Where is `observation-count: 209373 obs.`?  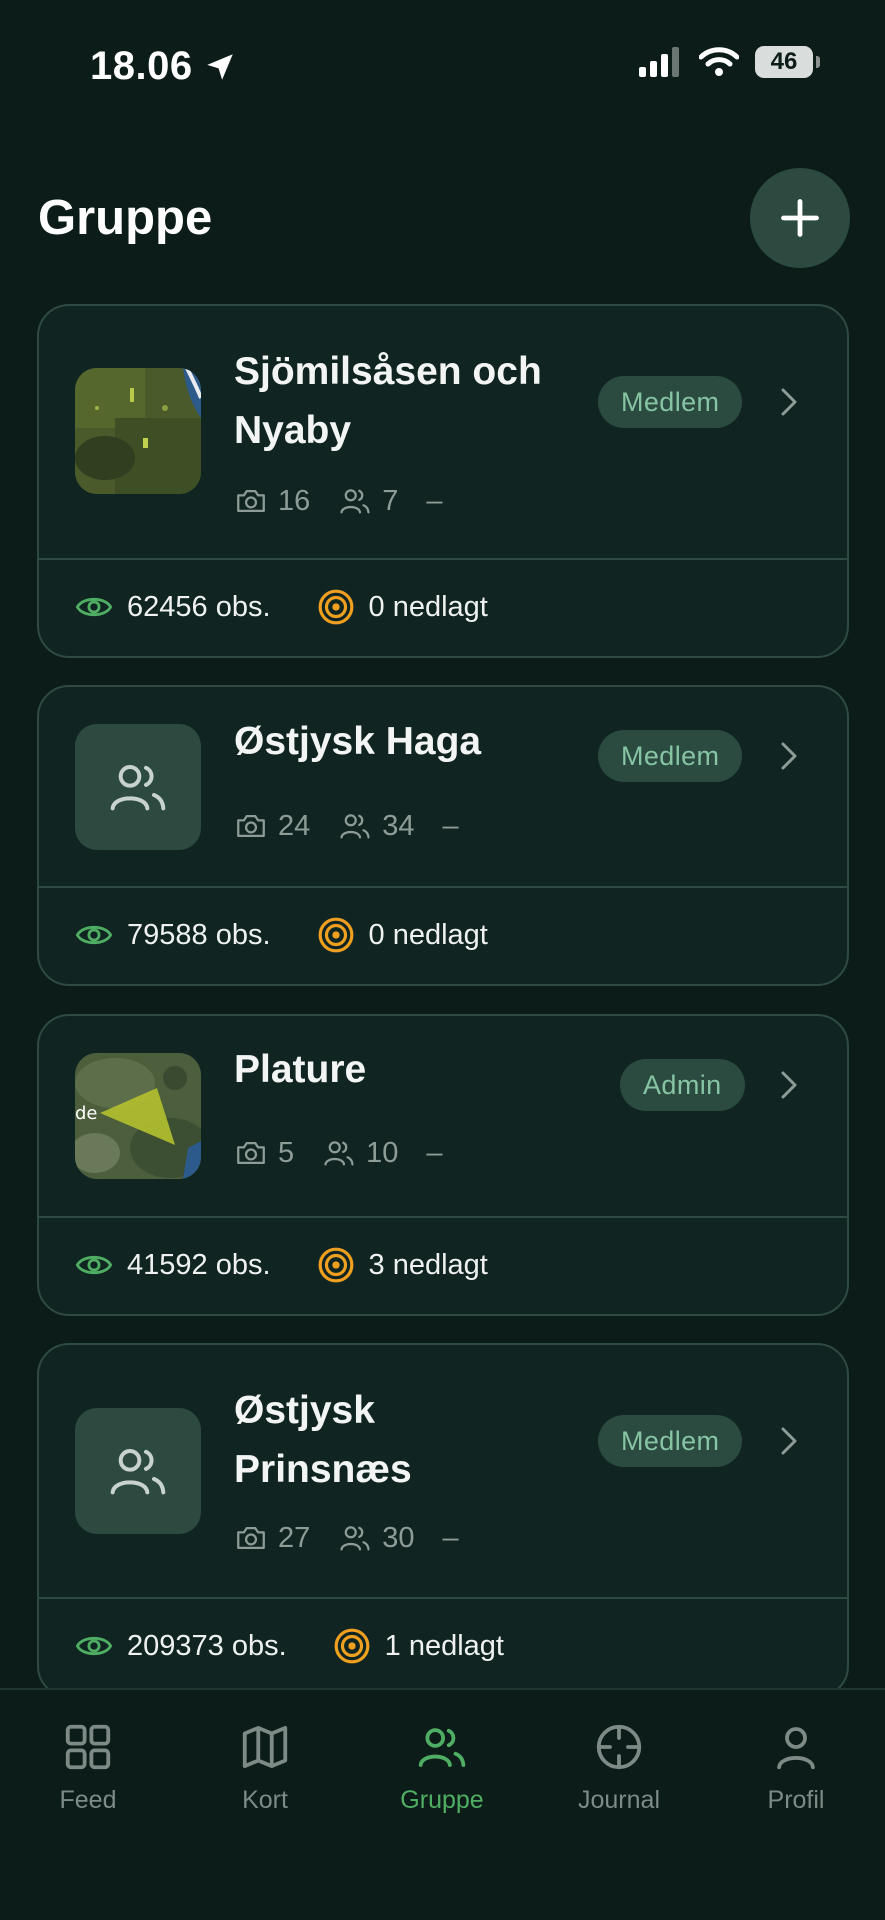 observation-count: 209373 obs. is located at coordinates (181, 1646).